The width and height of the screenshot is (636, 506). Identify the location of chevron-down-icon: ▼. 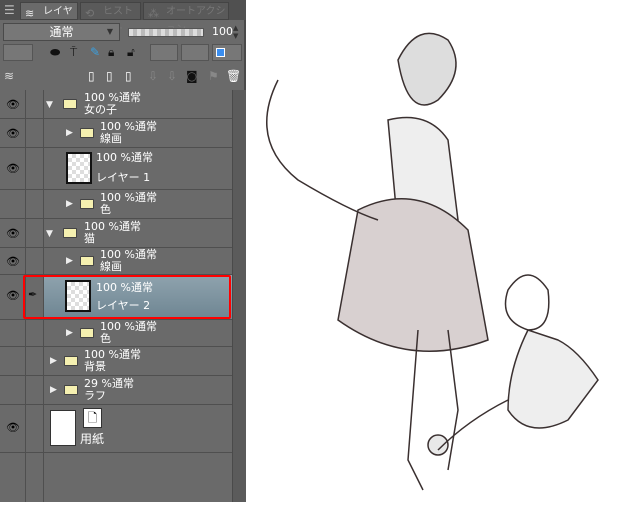
(109, 31).